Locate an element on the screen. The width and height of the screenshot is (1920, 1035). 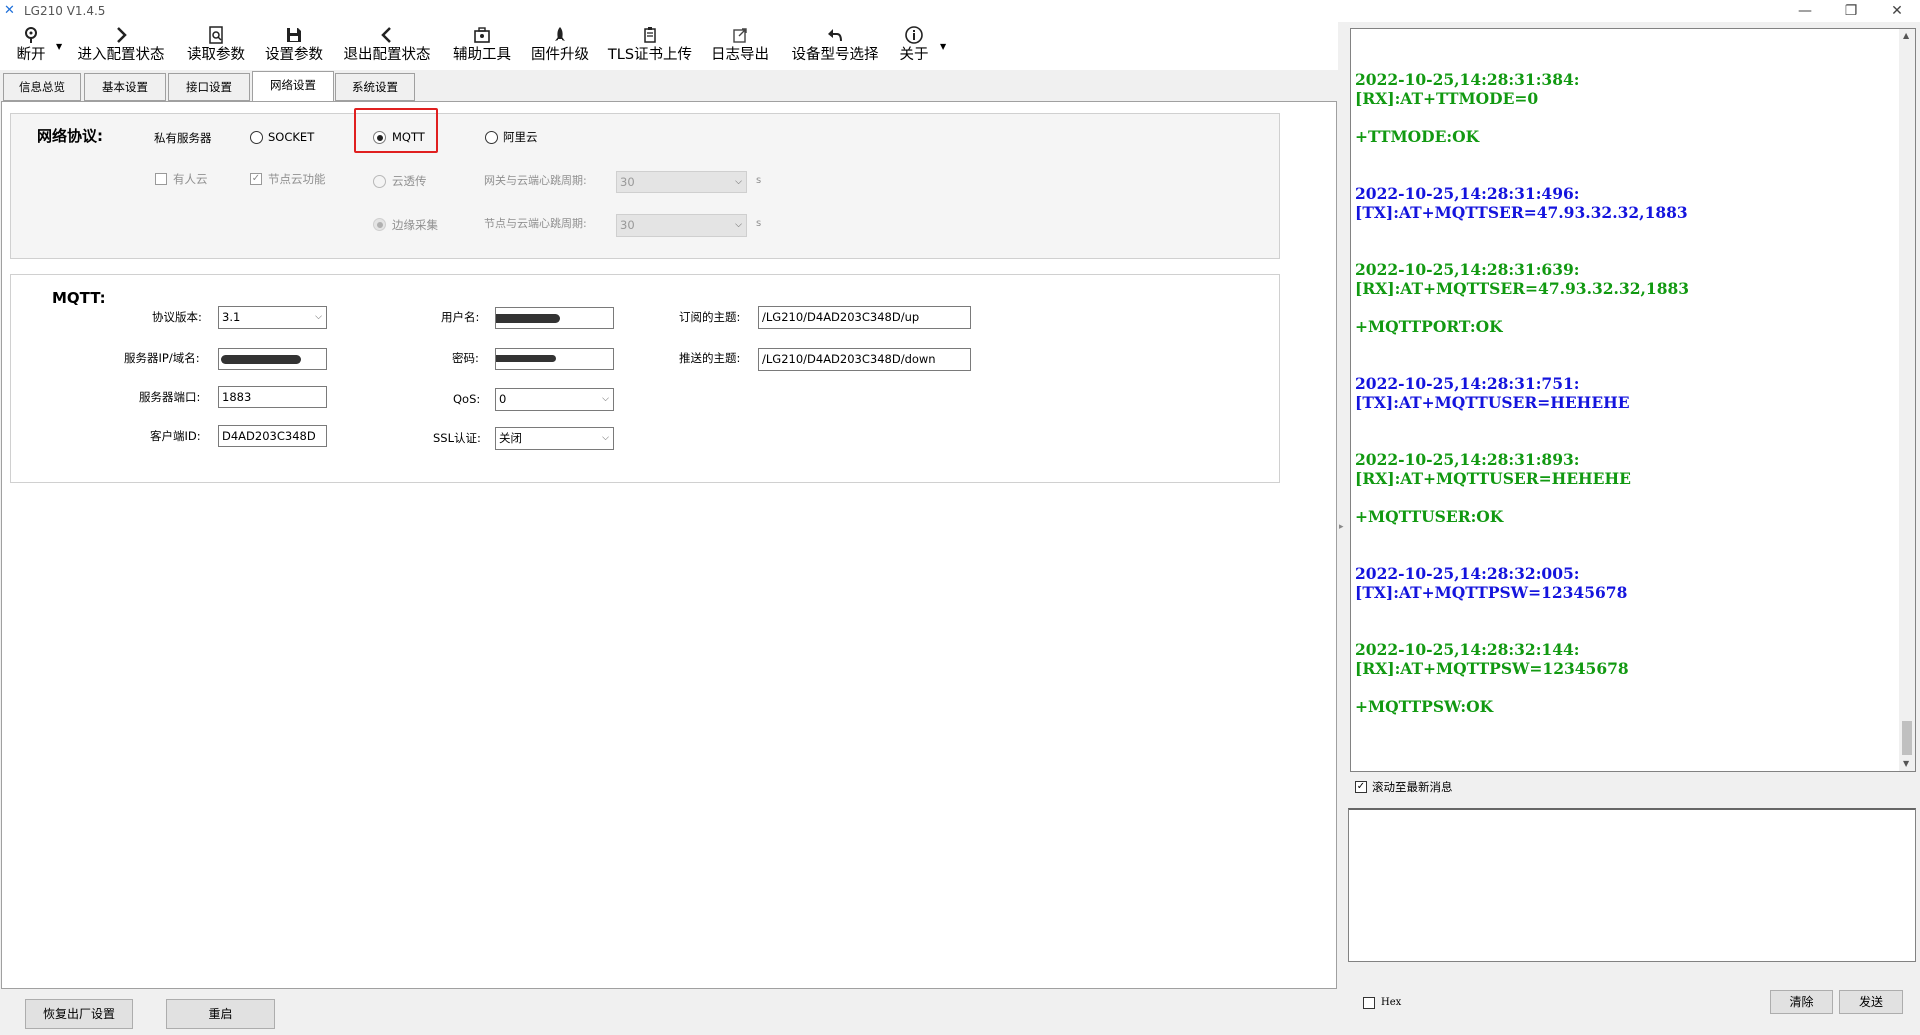
log-line: +MQTTPSW:OK is located at coordinates (1424, 706).